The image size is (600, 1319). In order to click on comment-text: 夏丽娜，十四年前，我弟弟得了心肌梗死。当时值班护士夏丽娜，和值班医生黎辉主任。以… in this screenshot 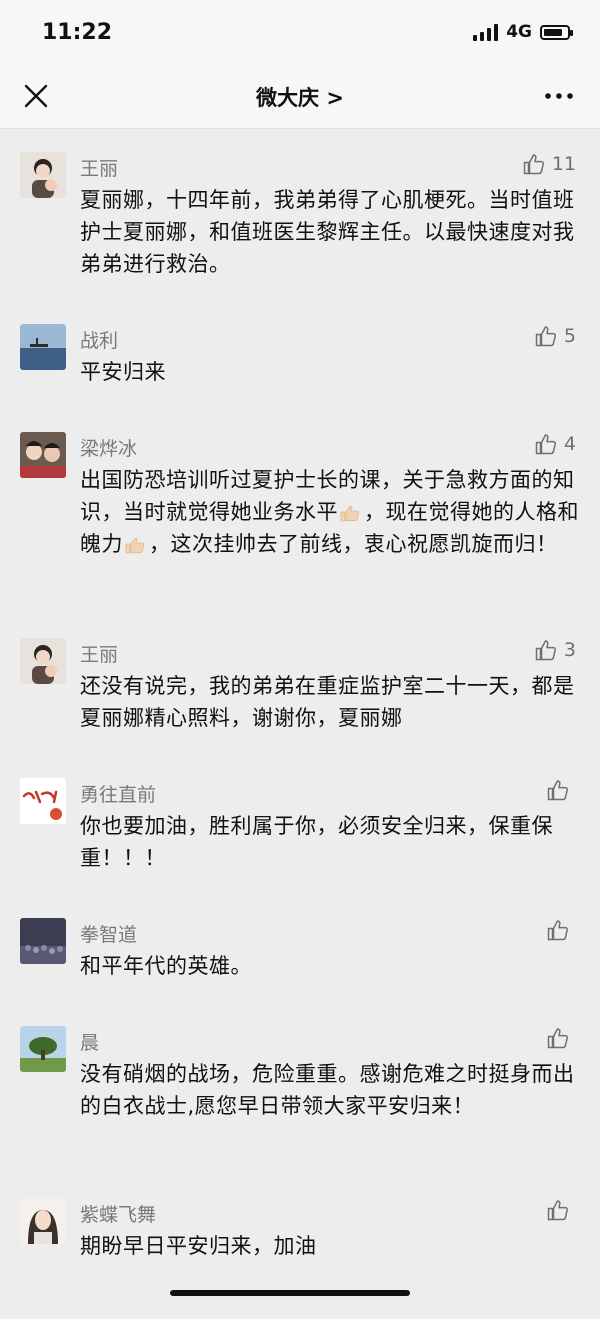, I will do `click(327, 232)`.